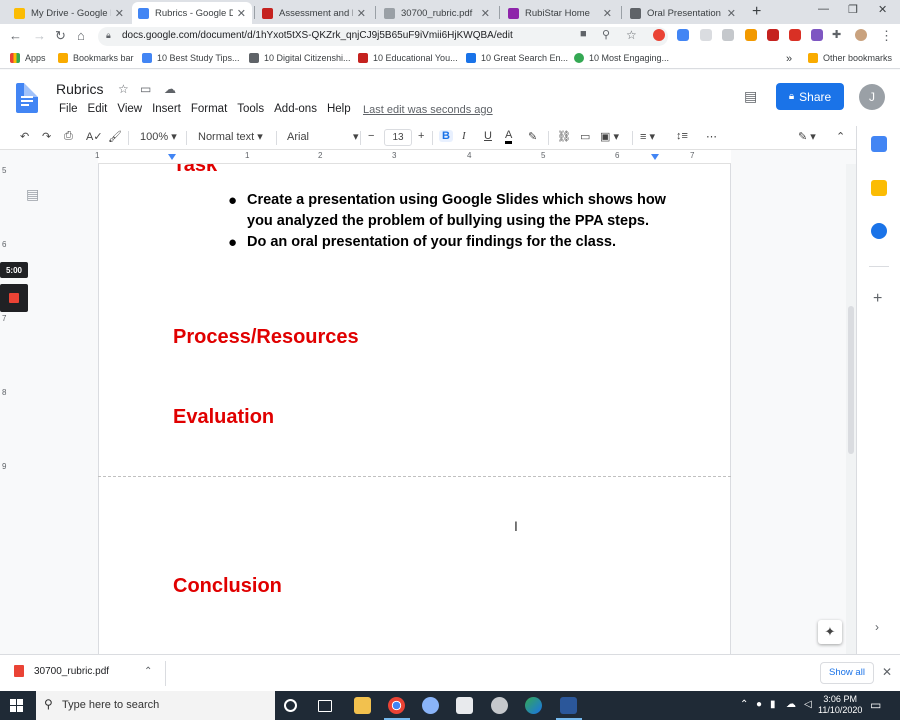 This screenshot has width=900, height=720. Describe the element at coordinates (250, 109) in the screenshot. I see `menu-tools: Tools` at that location.